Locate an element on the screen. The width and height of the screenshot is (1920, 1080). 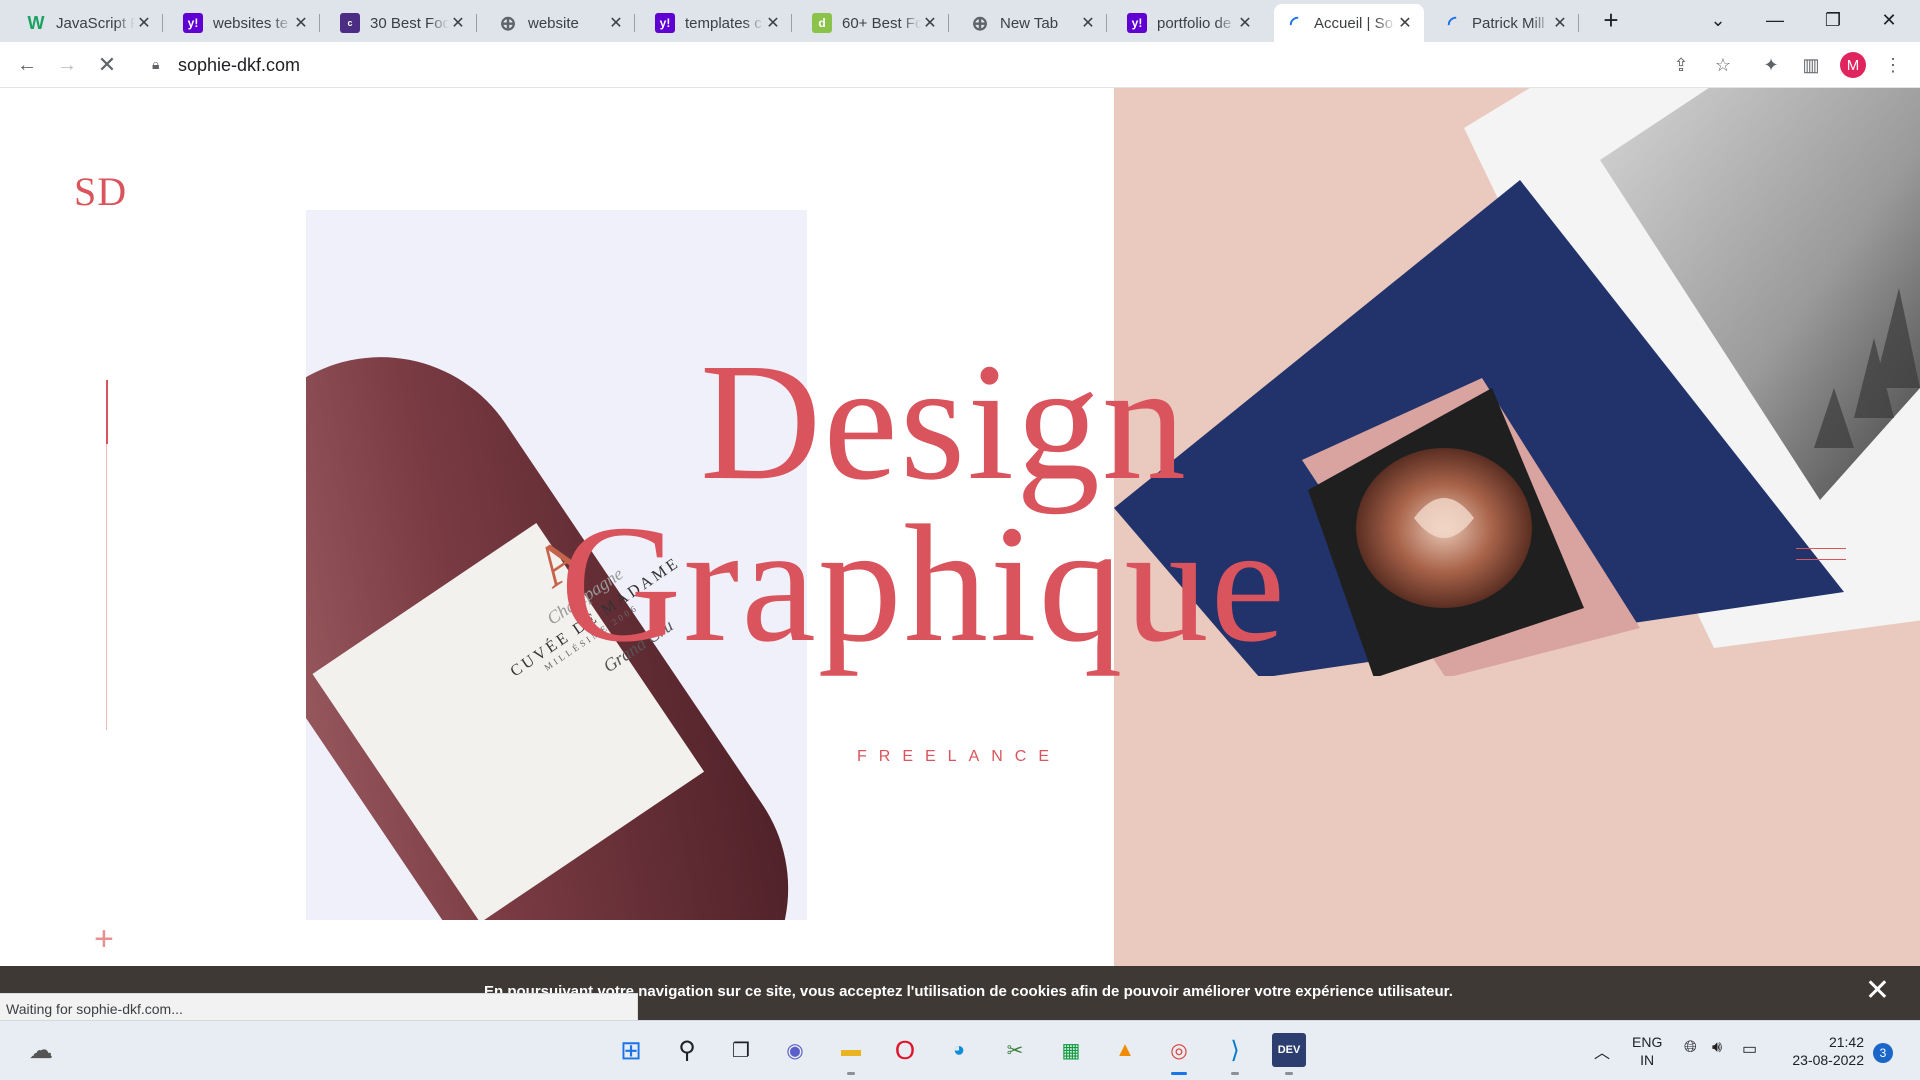
tab-title: New Tab is located at coordinates (1029, 23).